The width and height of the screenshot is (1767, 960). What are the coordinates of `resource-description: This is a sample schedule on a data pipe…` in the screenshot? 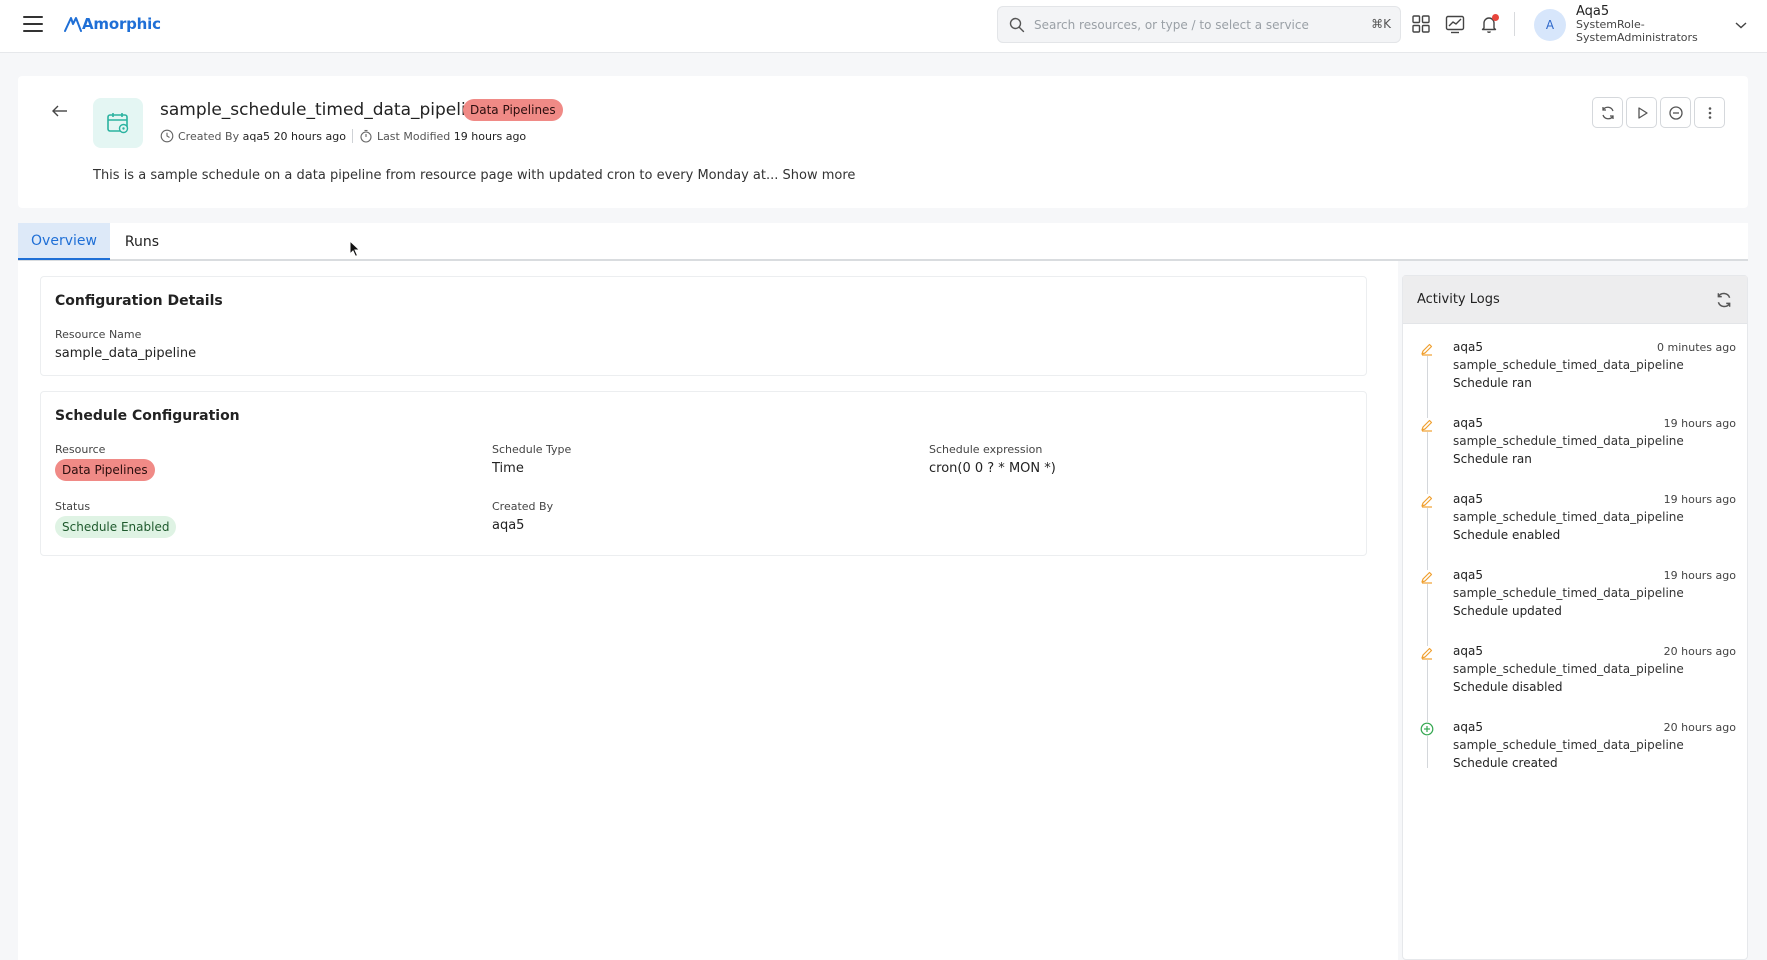 It's located at (474, 175).